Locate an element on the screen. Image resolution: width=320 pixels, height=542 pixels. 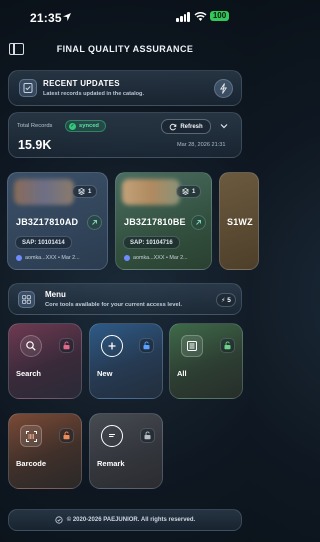
new-tile-label: New is located at coordinates (105, 373).